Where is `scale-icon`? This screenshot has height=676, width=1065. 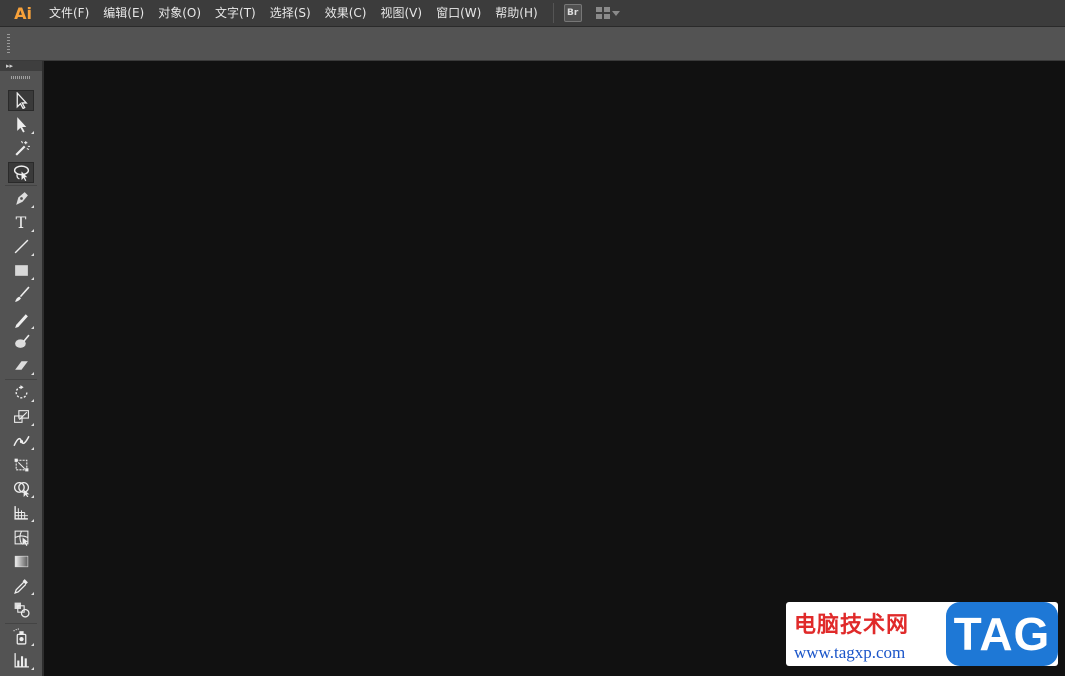 scale-icon is located at coordinates (21, 416).